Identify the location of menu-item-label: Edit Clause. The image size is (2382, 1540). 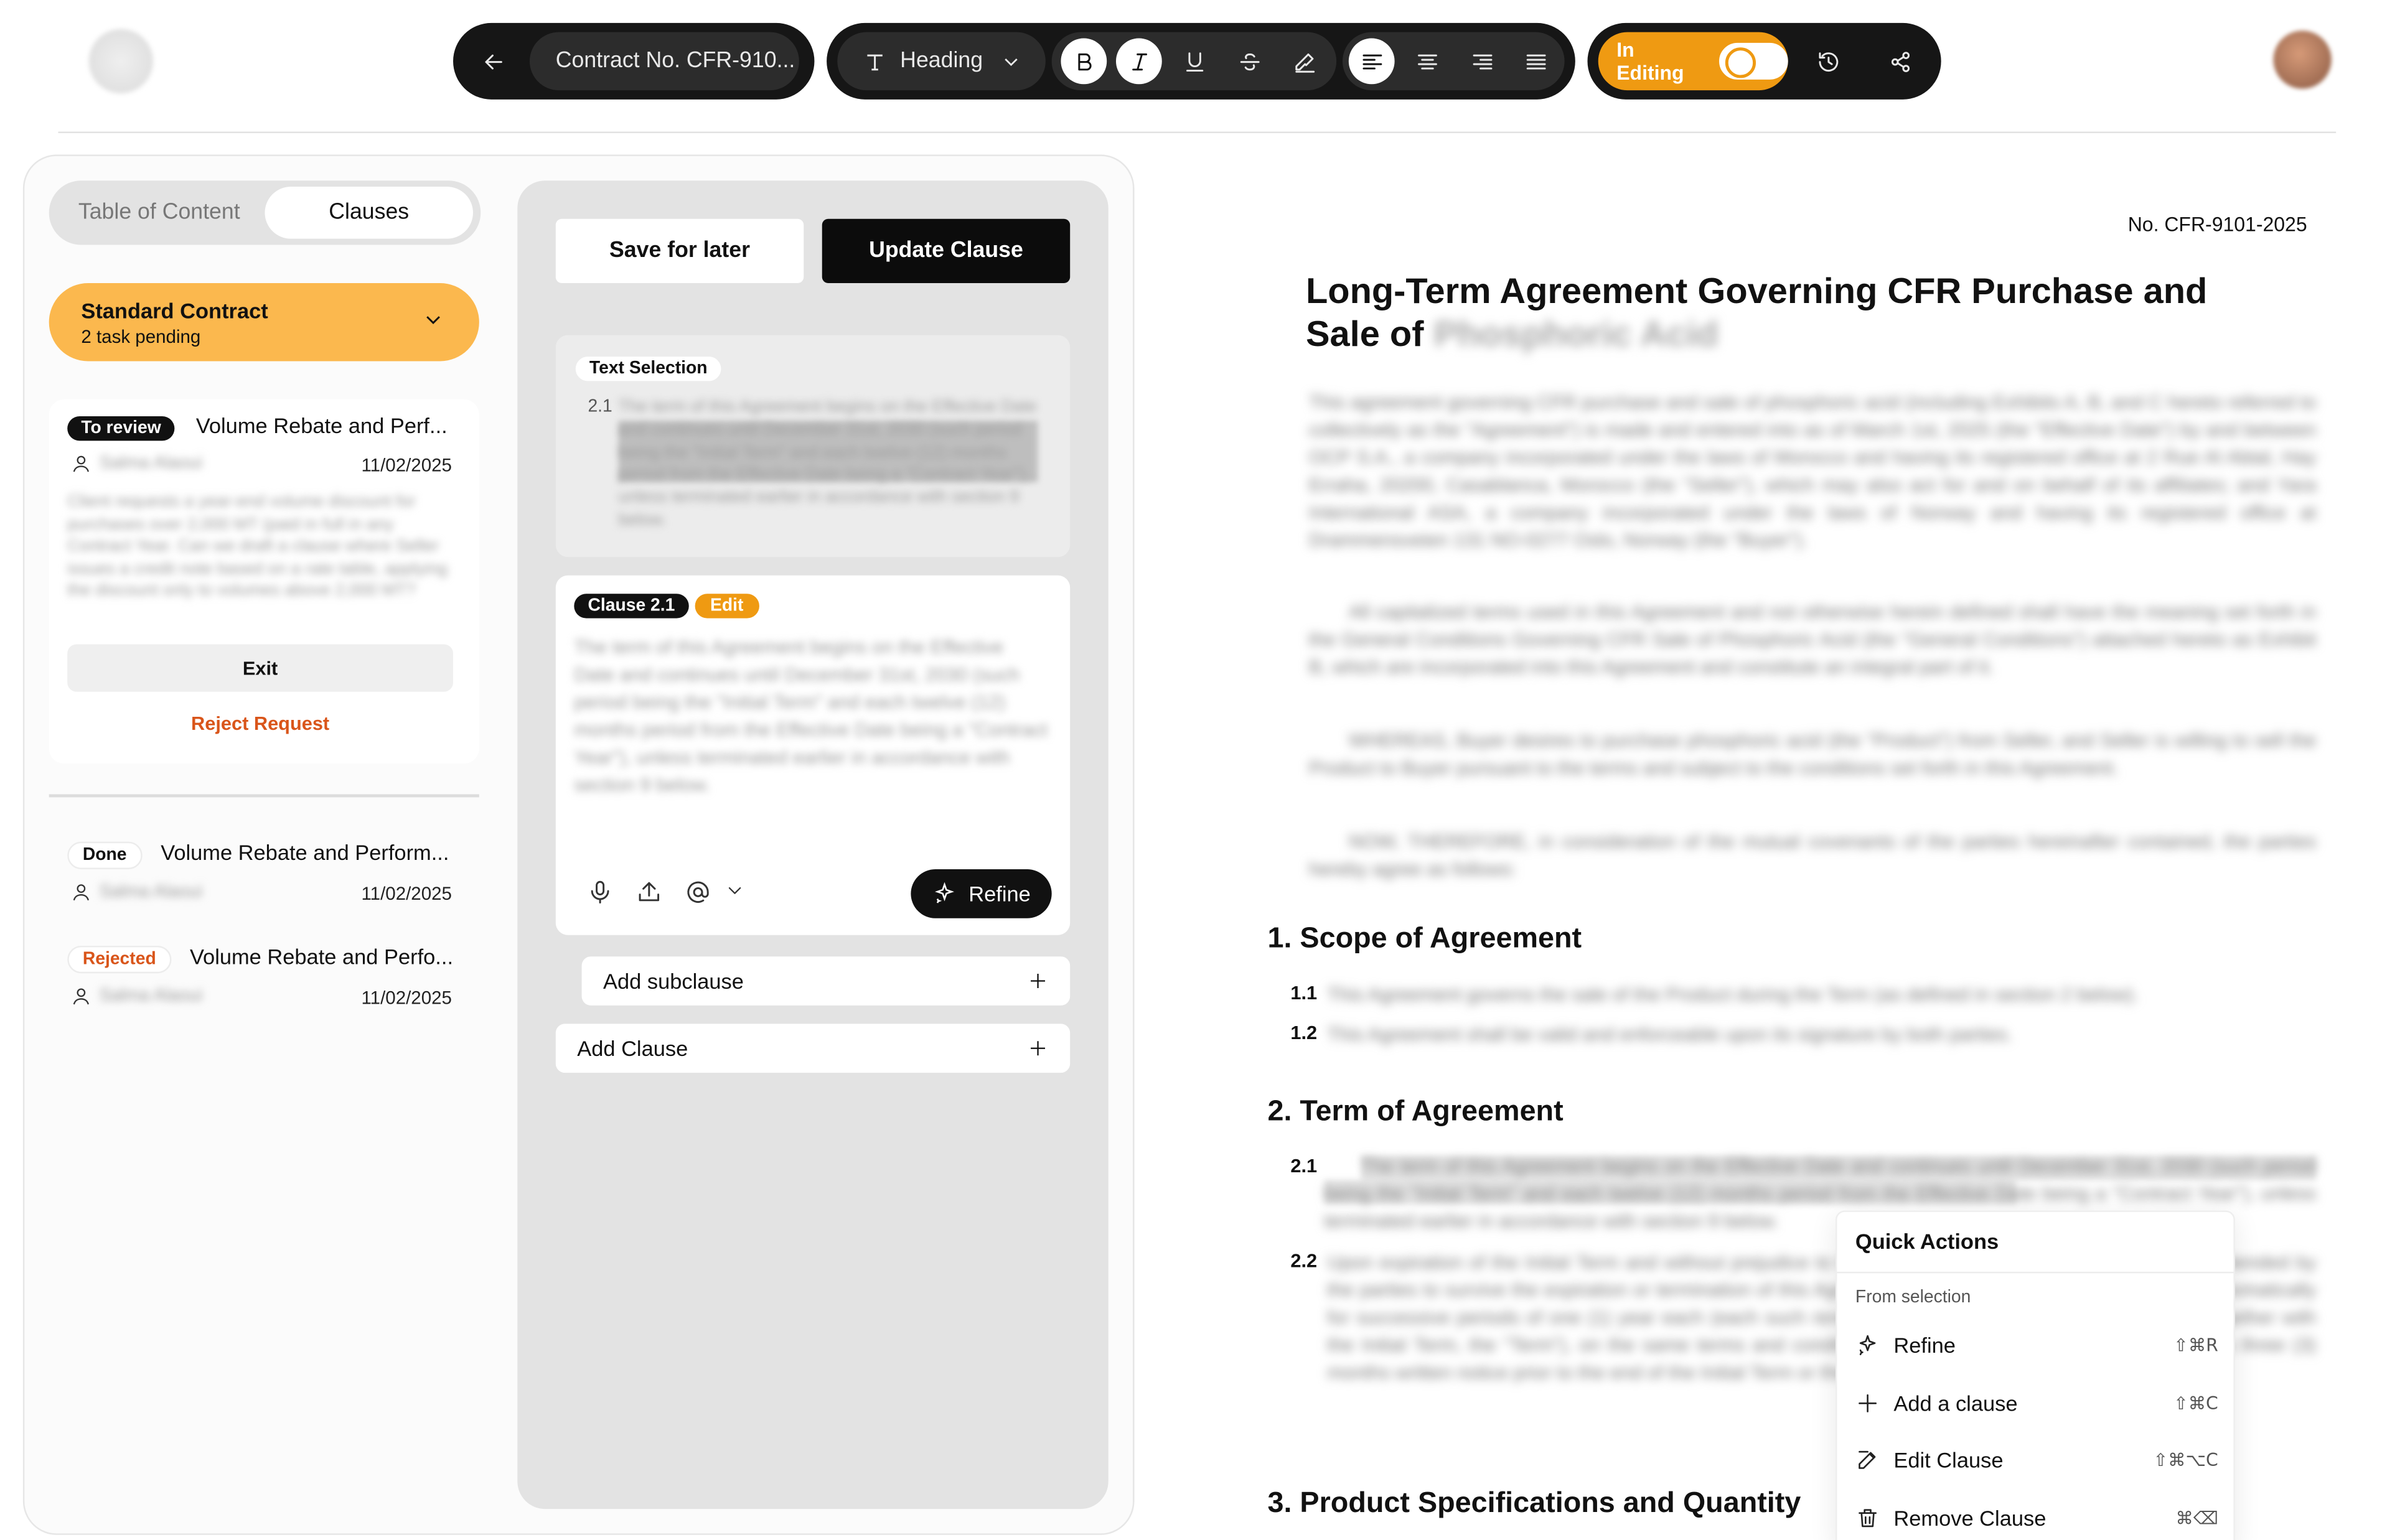
(1948, 1460).